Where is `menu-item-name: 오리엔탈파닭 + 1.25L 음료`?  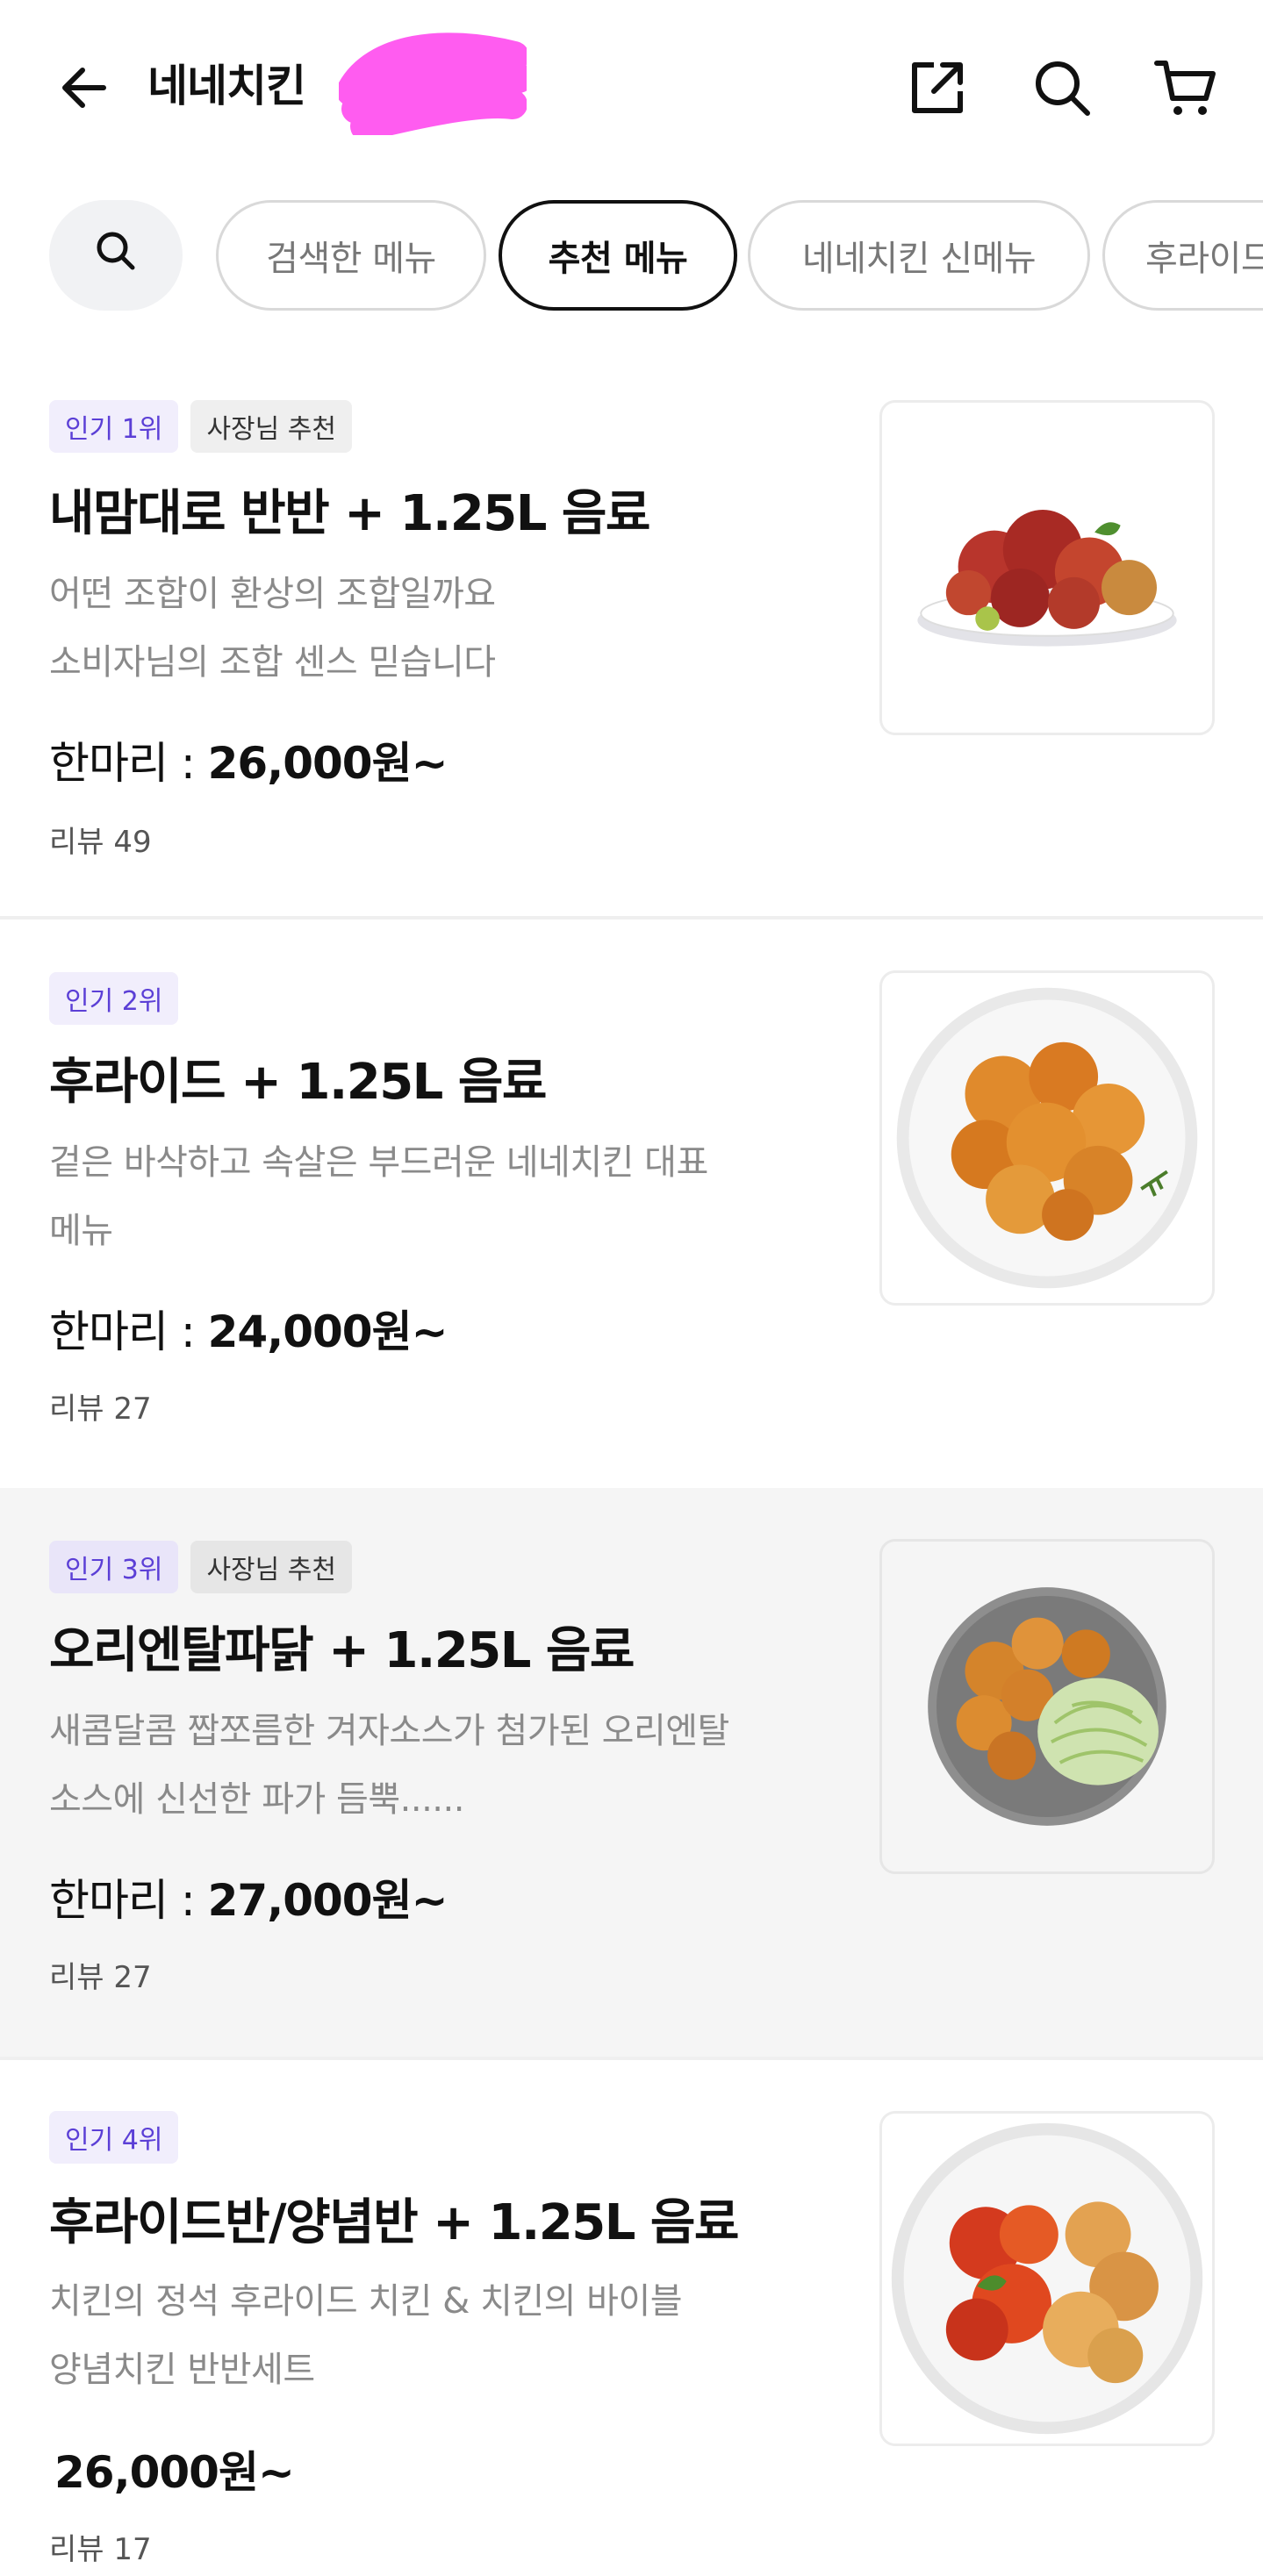 menu-item-name: 오리엔탈파닭 + 1.25L 음료 is located at coordinates (342, 1650).